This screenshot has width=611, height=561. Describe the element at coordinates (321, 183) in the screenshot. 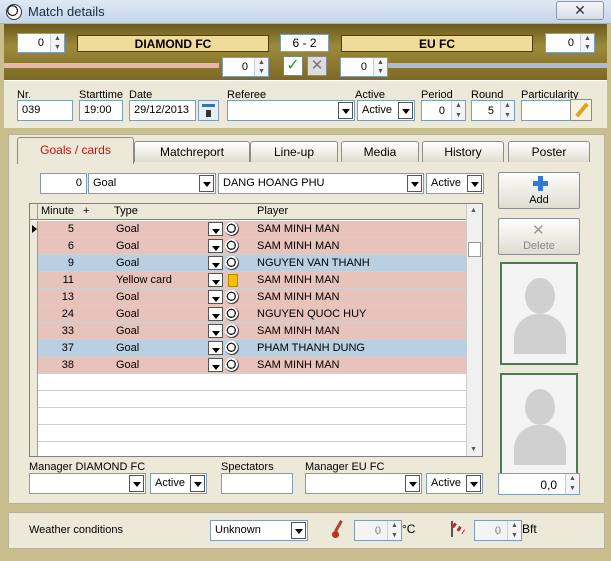

I see `player-select: DANG HOANG PHU` at that location.